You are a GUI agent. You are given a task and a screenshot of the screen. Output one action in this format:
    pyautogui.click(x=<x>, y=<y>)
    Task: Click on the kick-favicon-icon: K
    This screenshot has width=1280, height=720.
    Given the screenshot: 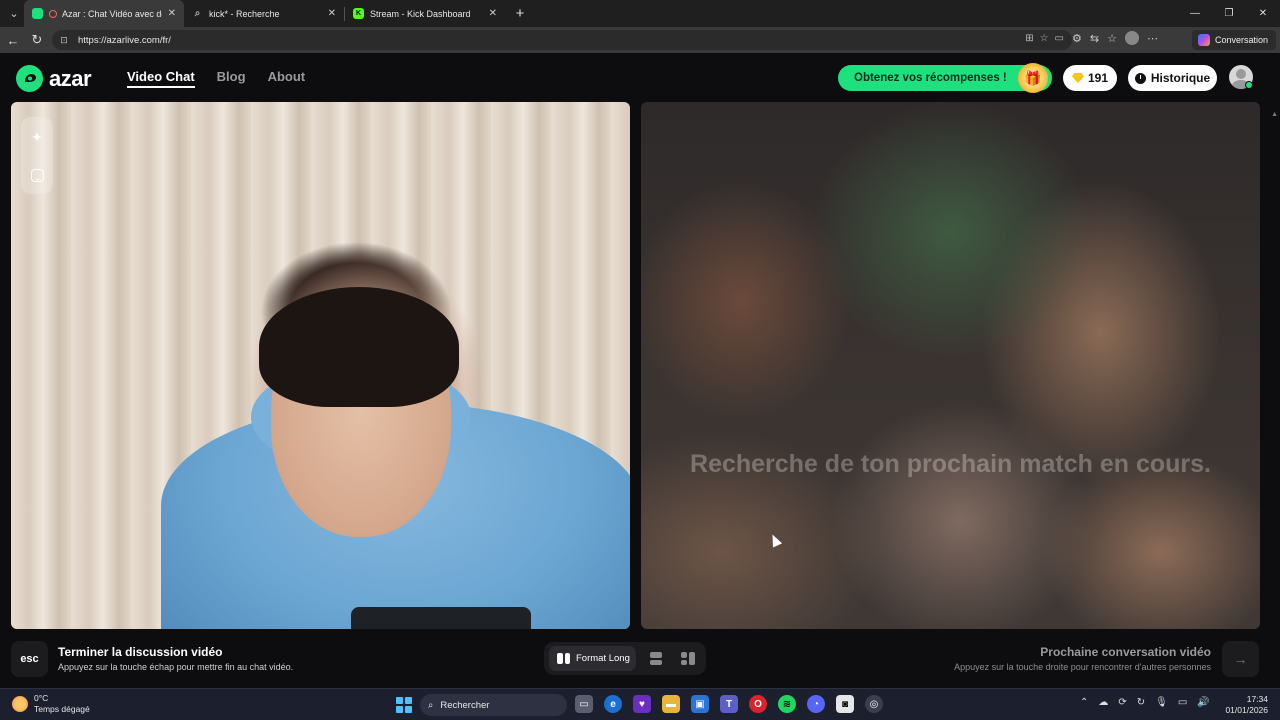 What is the action you would take?
    pyautogui.click(x=358, y=13)
    